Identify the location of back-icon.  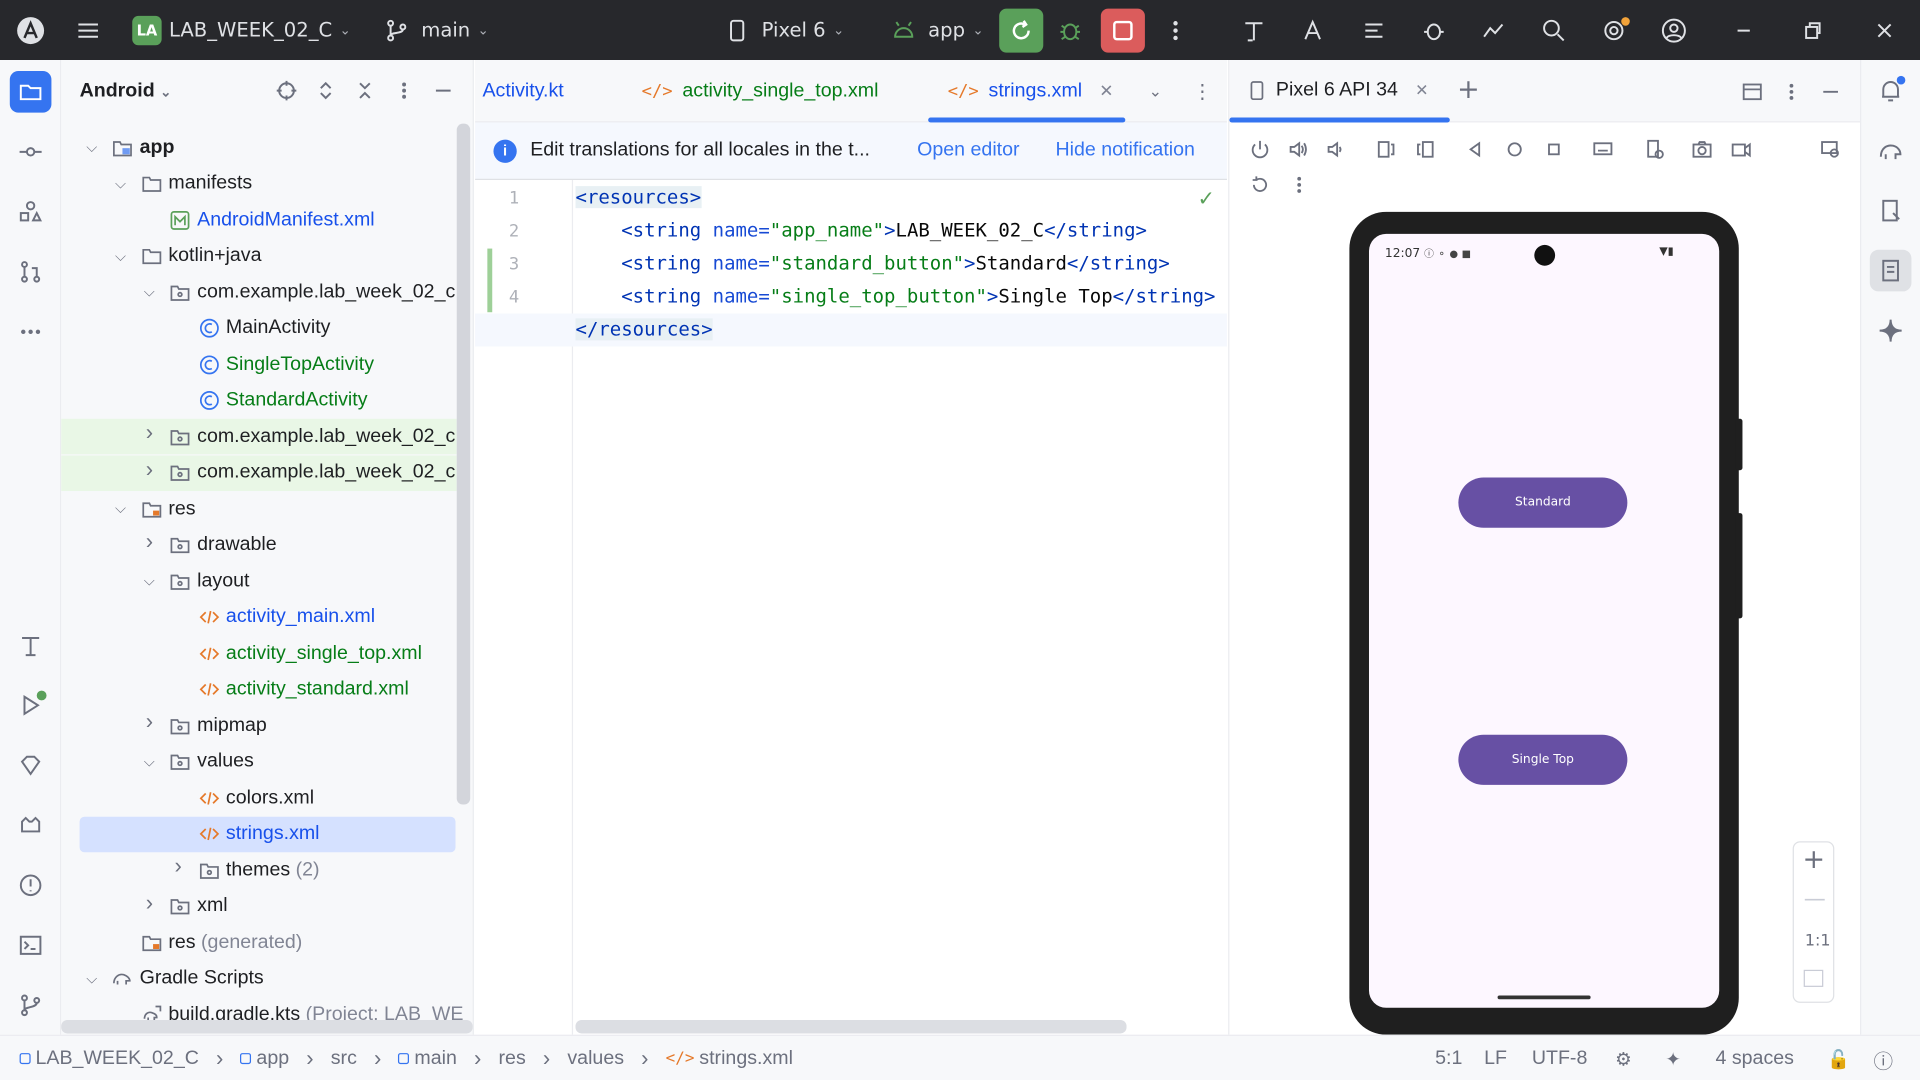
(1475, 149).